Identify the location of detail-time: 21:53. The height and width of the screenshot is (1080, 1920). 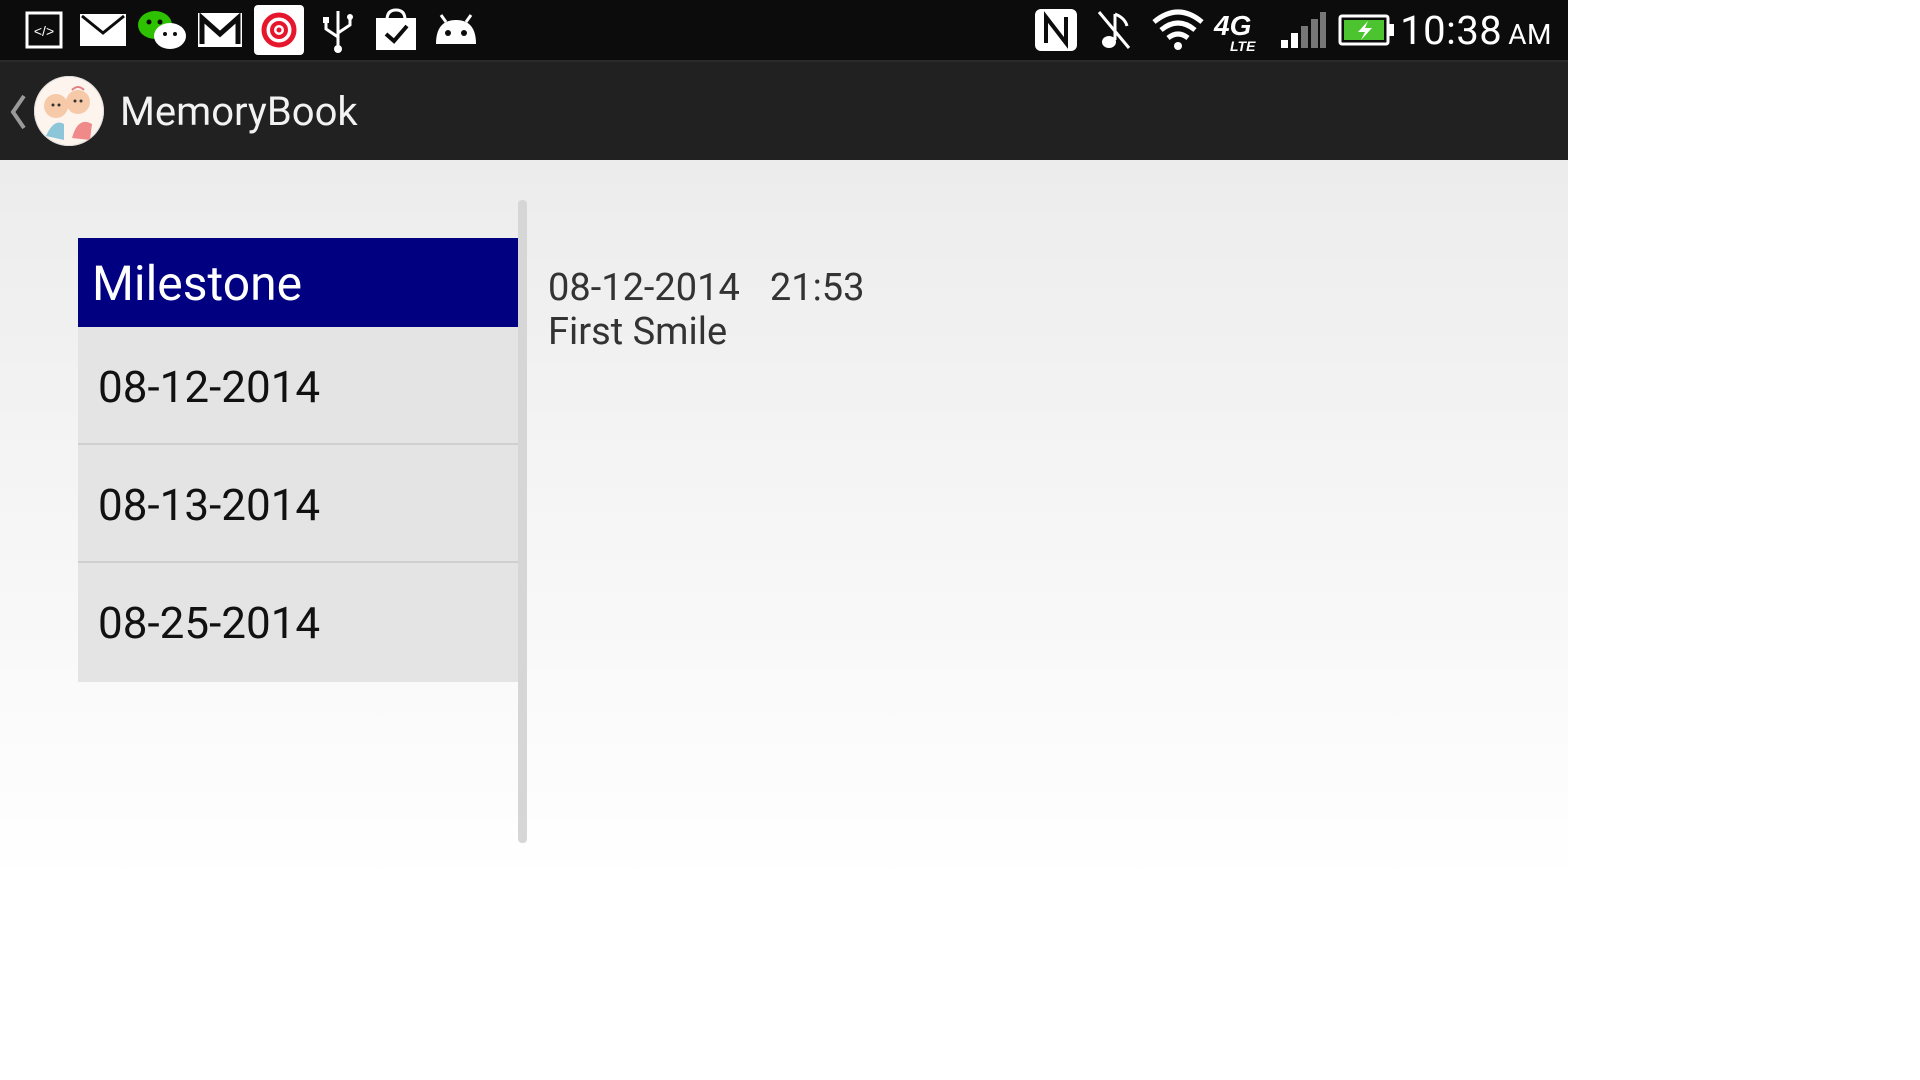
(817, 288).